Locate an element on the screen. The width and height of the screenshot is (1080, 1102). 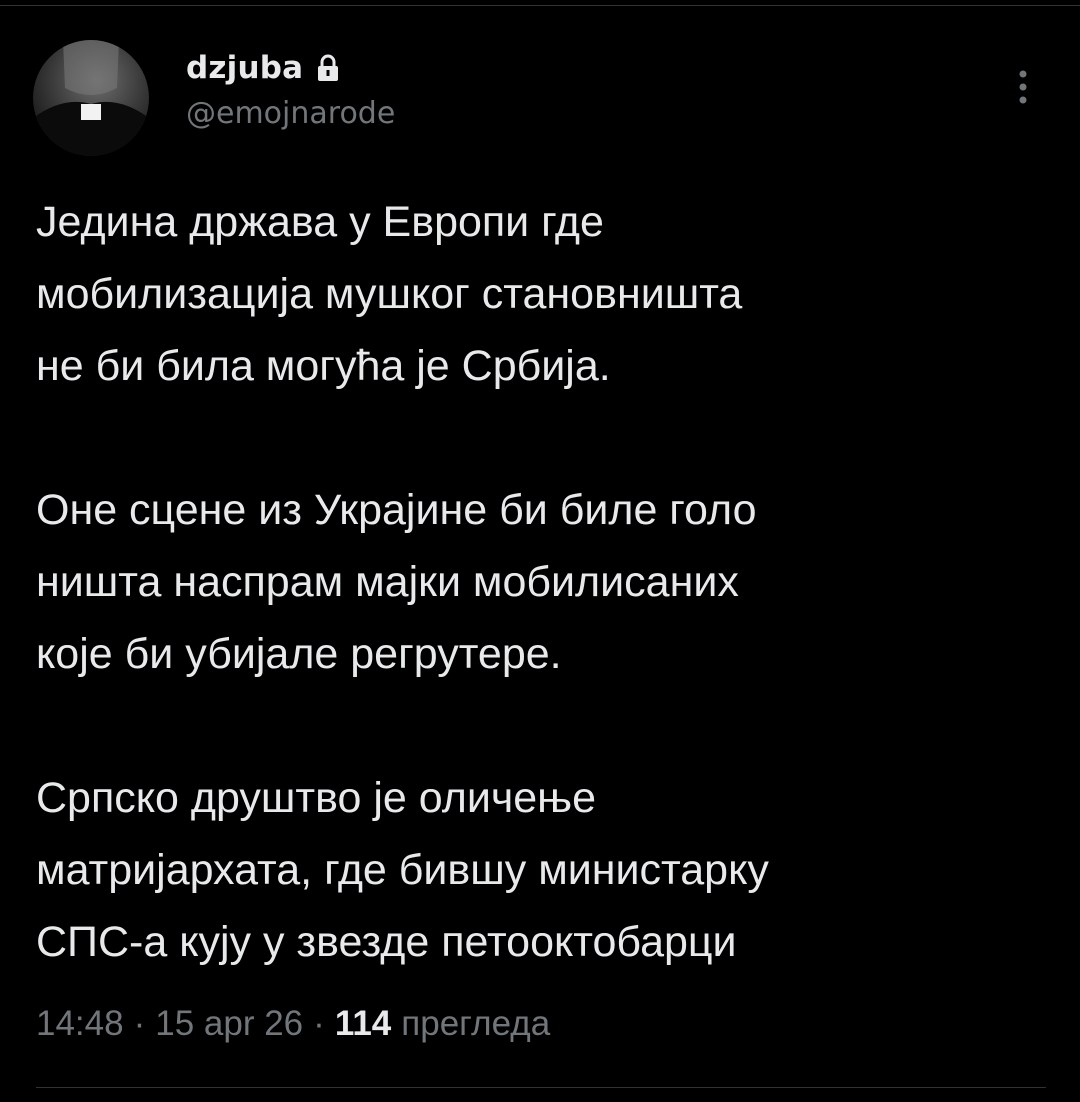
more-vertical-icon is located at coordinates (1023, 89).